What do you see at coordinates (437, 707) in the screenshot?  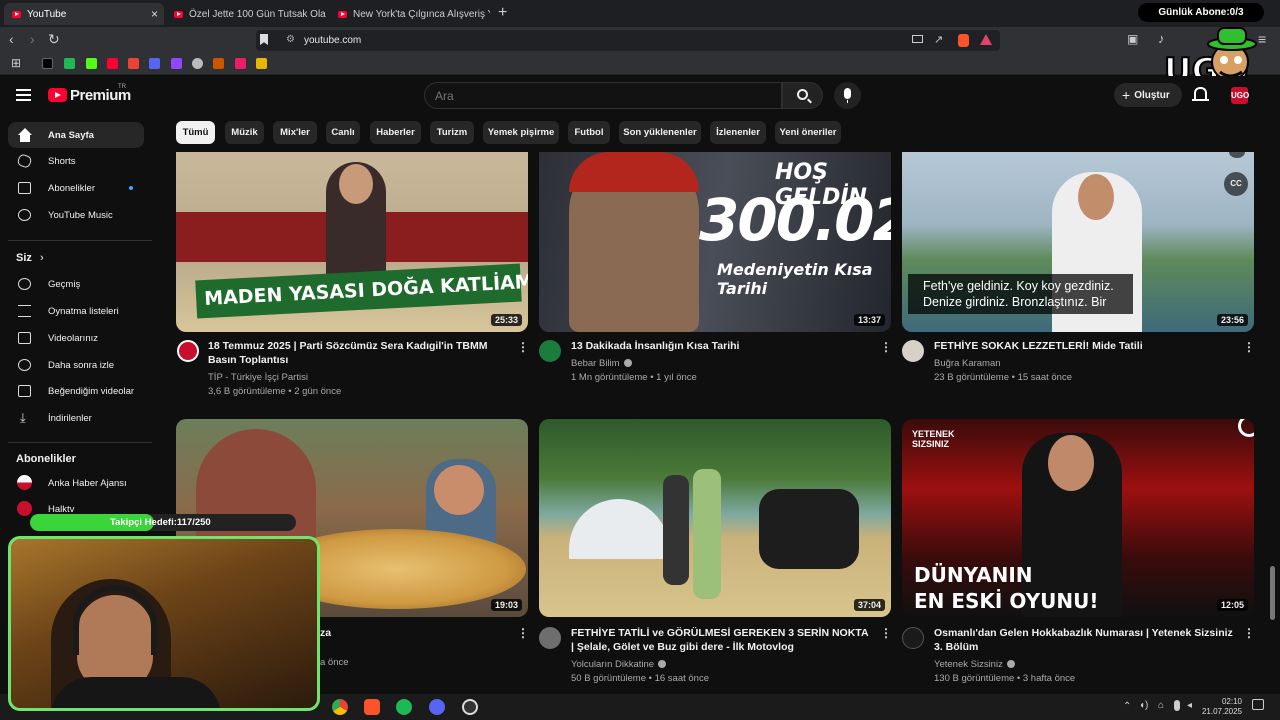 I see `discord-icon` at bounding box center [437, 707].